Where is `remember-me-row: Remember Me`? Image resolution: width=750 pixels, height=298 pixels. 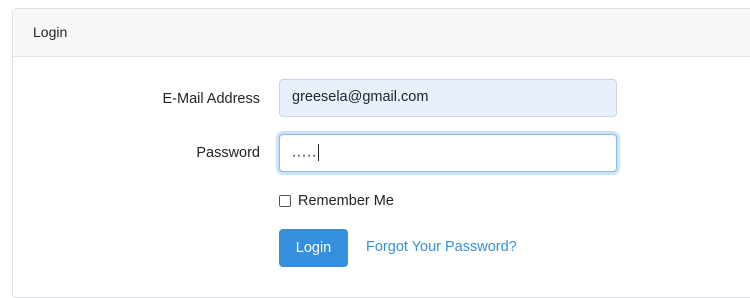 remember-me-row: Remember Me is located at coordinates (336, 201).